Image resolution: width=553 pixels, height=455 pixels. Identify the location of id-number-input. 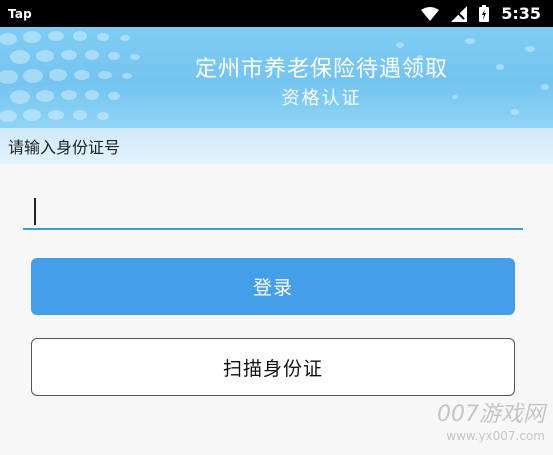
(273, 210).